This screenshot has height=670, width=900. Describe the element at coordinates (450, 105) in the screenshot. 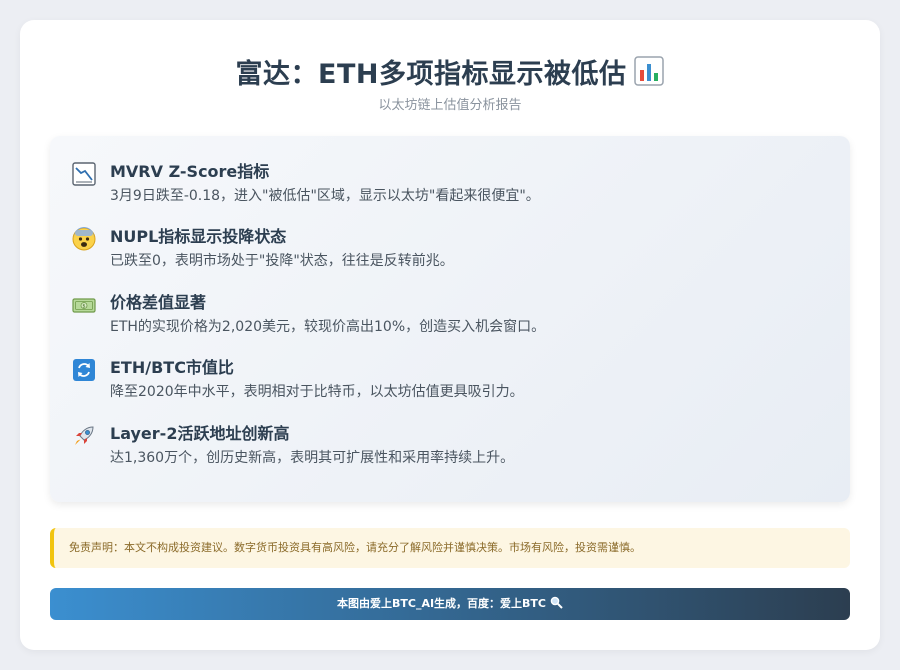

I see `page-subtitle: 以太坊链上估值分析报告` at that location.